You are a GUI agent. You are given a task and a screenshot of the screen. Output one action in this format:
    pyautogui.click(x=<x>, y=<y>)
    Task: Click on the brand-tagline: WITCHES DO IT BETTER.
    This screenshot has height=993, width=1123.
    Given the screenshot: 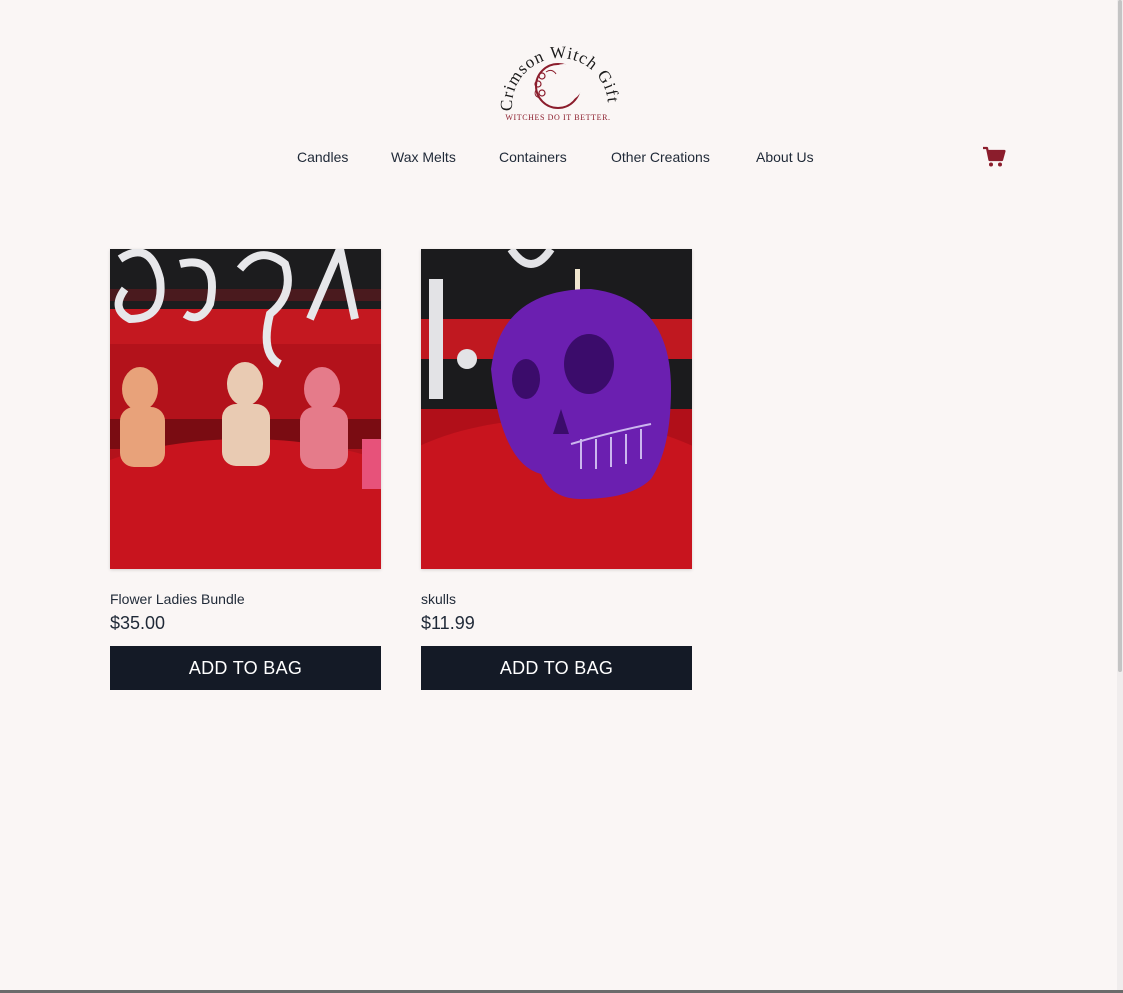 What is the action you would take?
    pyautogui.click(x=557, y=117)
    